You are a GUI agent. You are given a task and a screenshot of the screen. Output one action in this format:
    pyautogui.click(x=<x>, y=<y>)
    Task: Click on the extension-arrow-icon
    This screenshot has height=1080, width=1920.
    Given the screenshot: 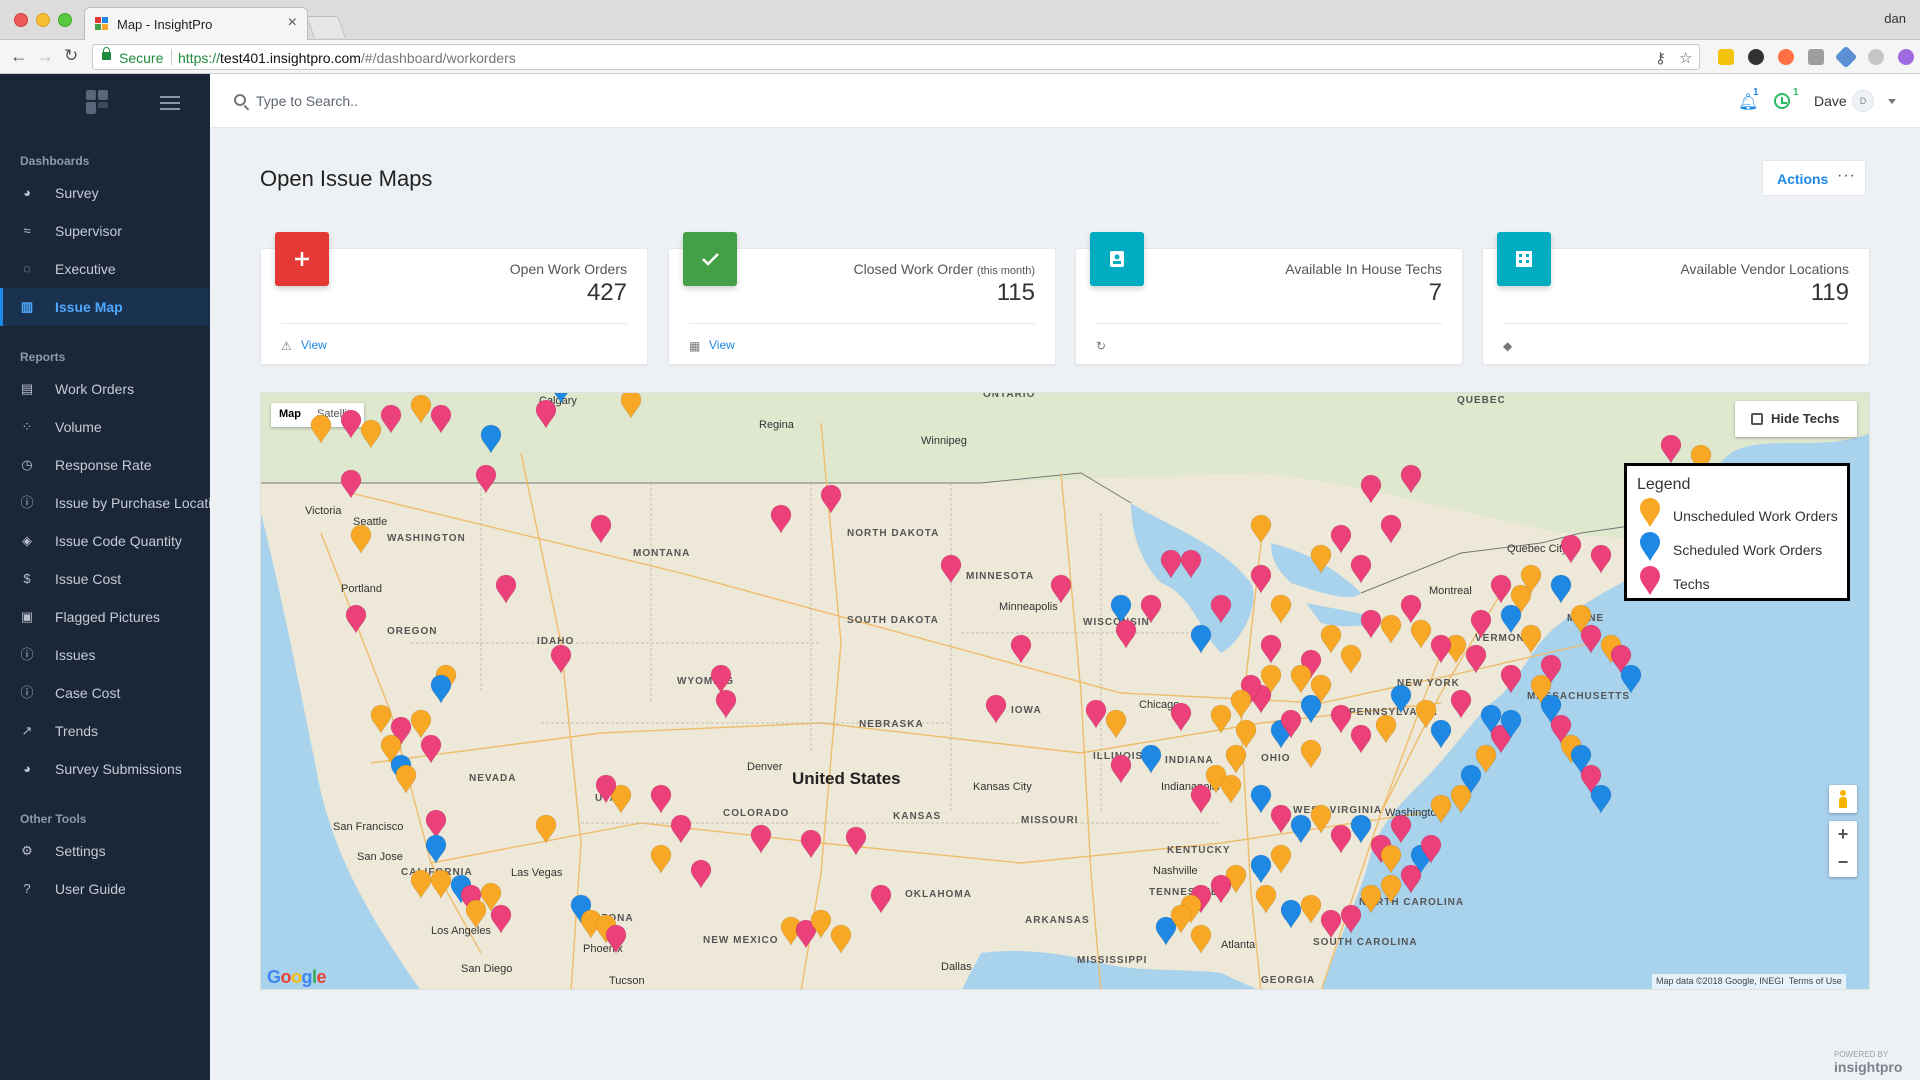 What is the action you would take?
    pyautogui.click(x=1846, y=57)
    